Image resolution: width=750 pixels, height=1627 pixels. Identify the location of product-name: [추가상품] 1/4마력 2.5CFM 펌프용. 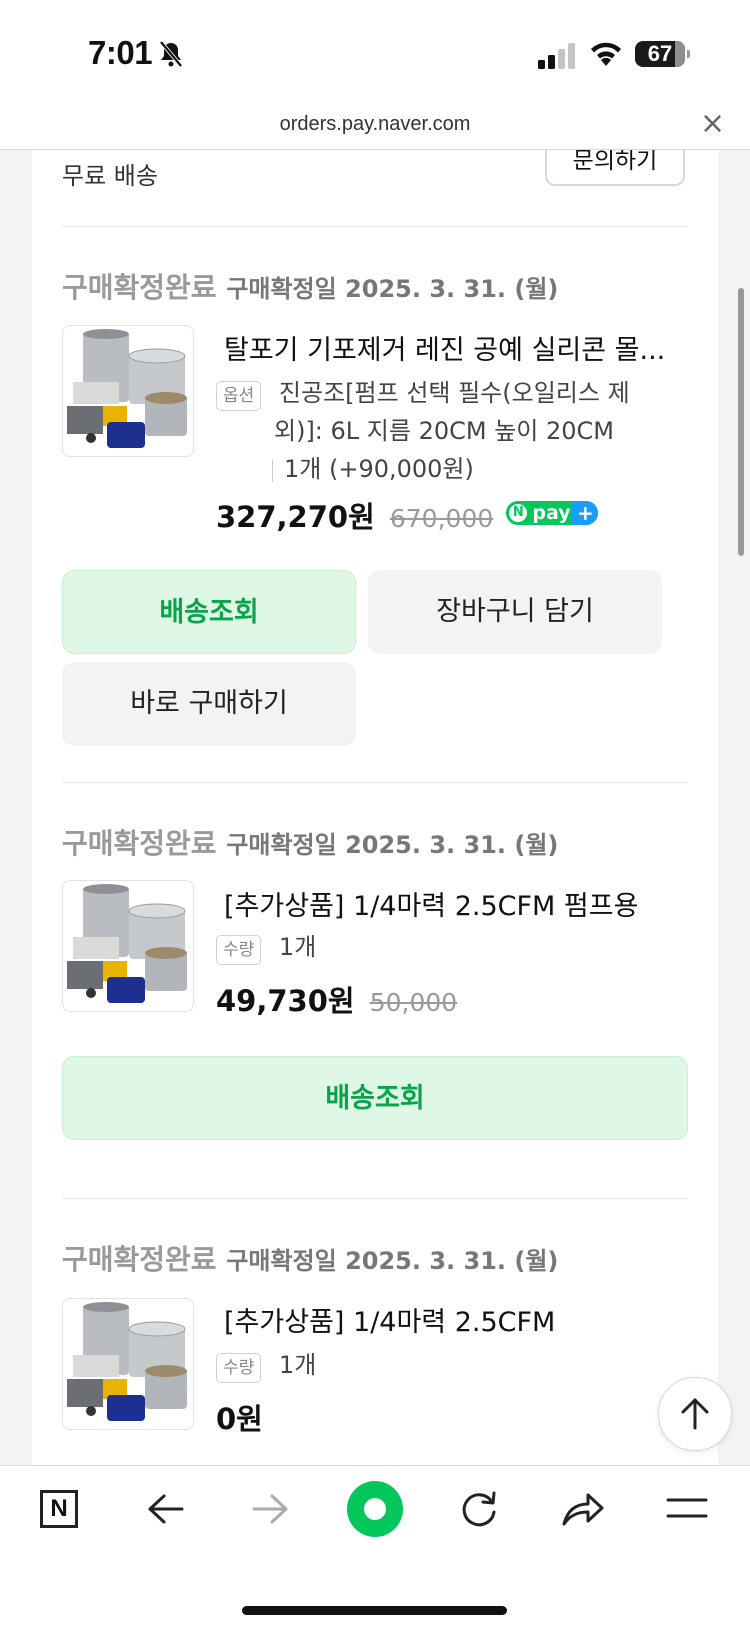
(431, 903).